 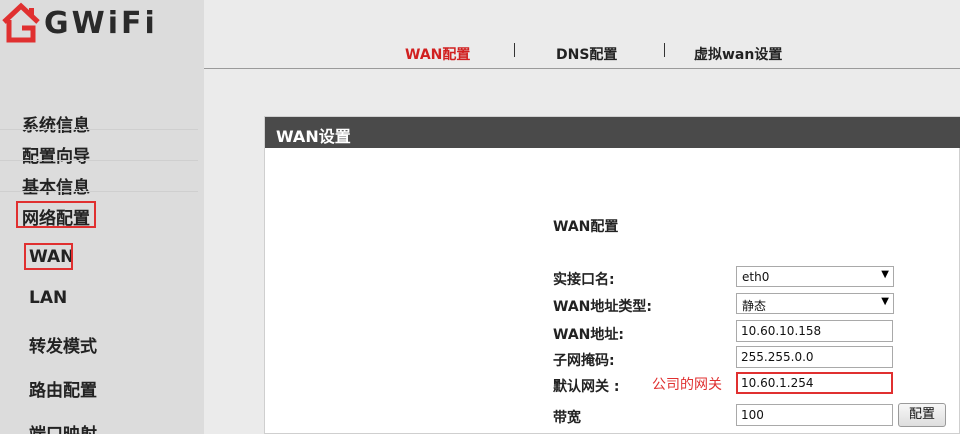 What do you see at coordinates (48, 256) in the screenshot?
I see `highlight-box-wan` at bounding box center [48, 256].